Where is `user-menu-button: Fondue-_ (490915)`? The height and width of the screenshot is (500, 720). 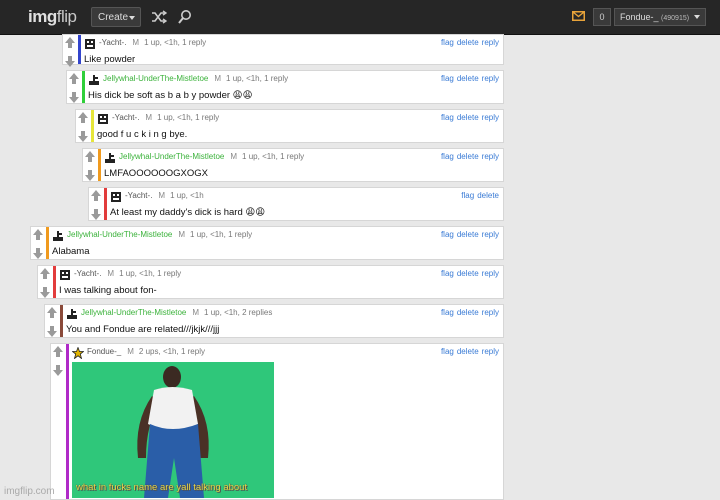
user-menu-button: Fondue-_ (490915) is located at coordinates (660, 17).